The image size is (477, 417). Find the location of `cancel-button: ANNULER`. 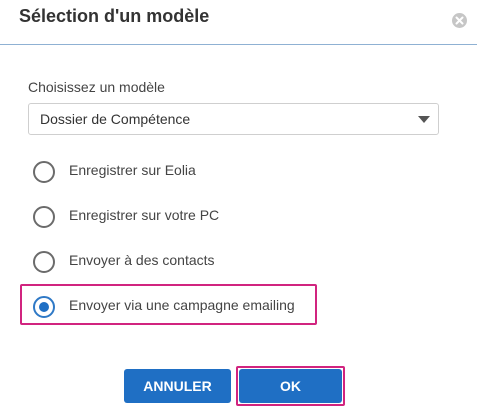

cancel-button: ANNULER is located at coordinates (177, 386).